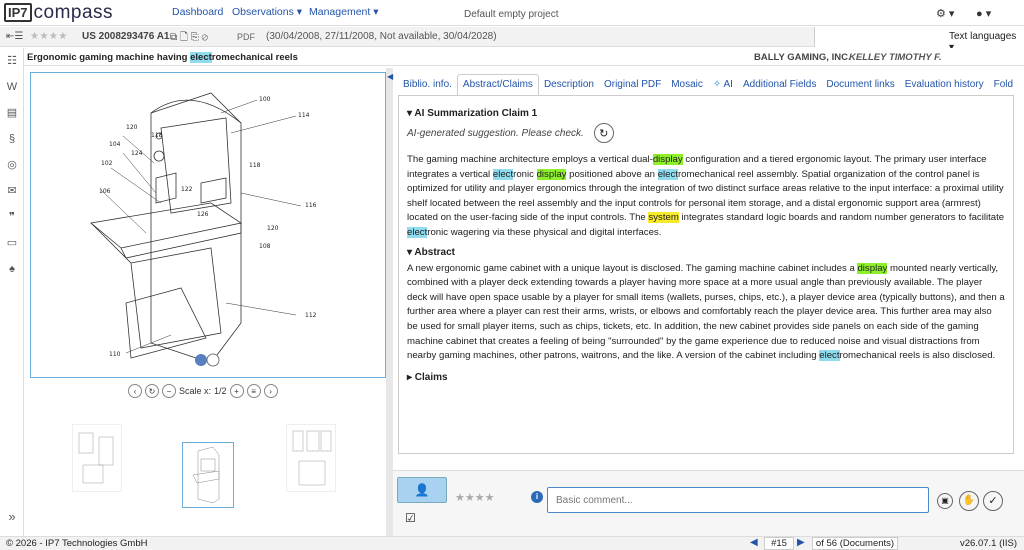 Image resolution: width=1024 pixels, height=550 pixels. Describe the element at coordinates (1001, 85) in the screenshot. I see `tab-folders: Fold` at that location.